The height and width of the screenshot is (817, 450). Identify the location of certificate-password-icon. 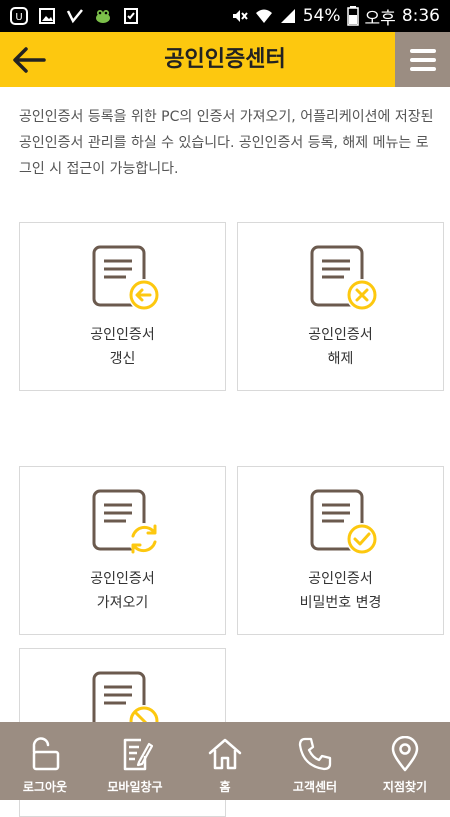
(344, 522).